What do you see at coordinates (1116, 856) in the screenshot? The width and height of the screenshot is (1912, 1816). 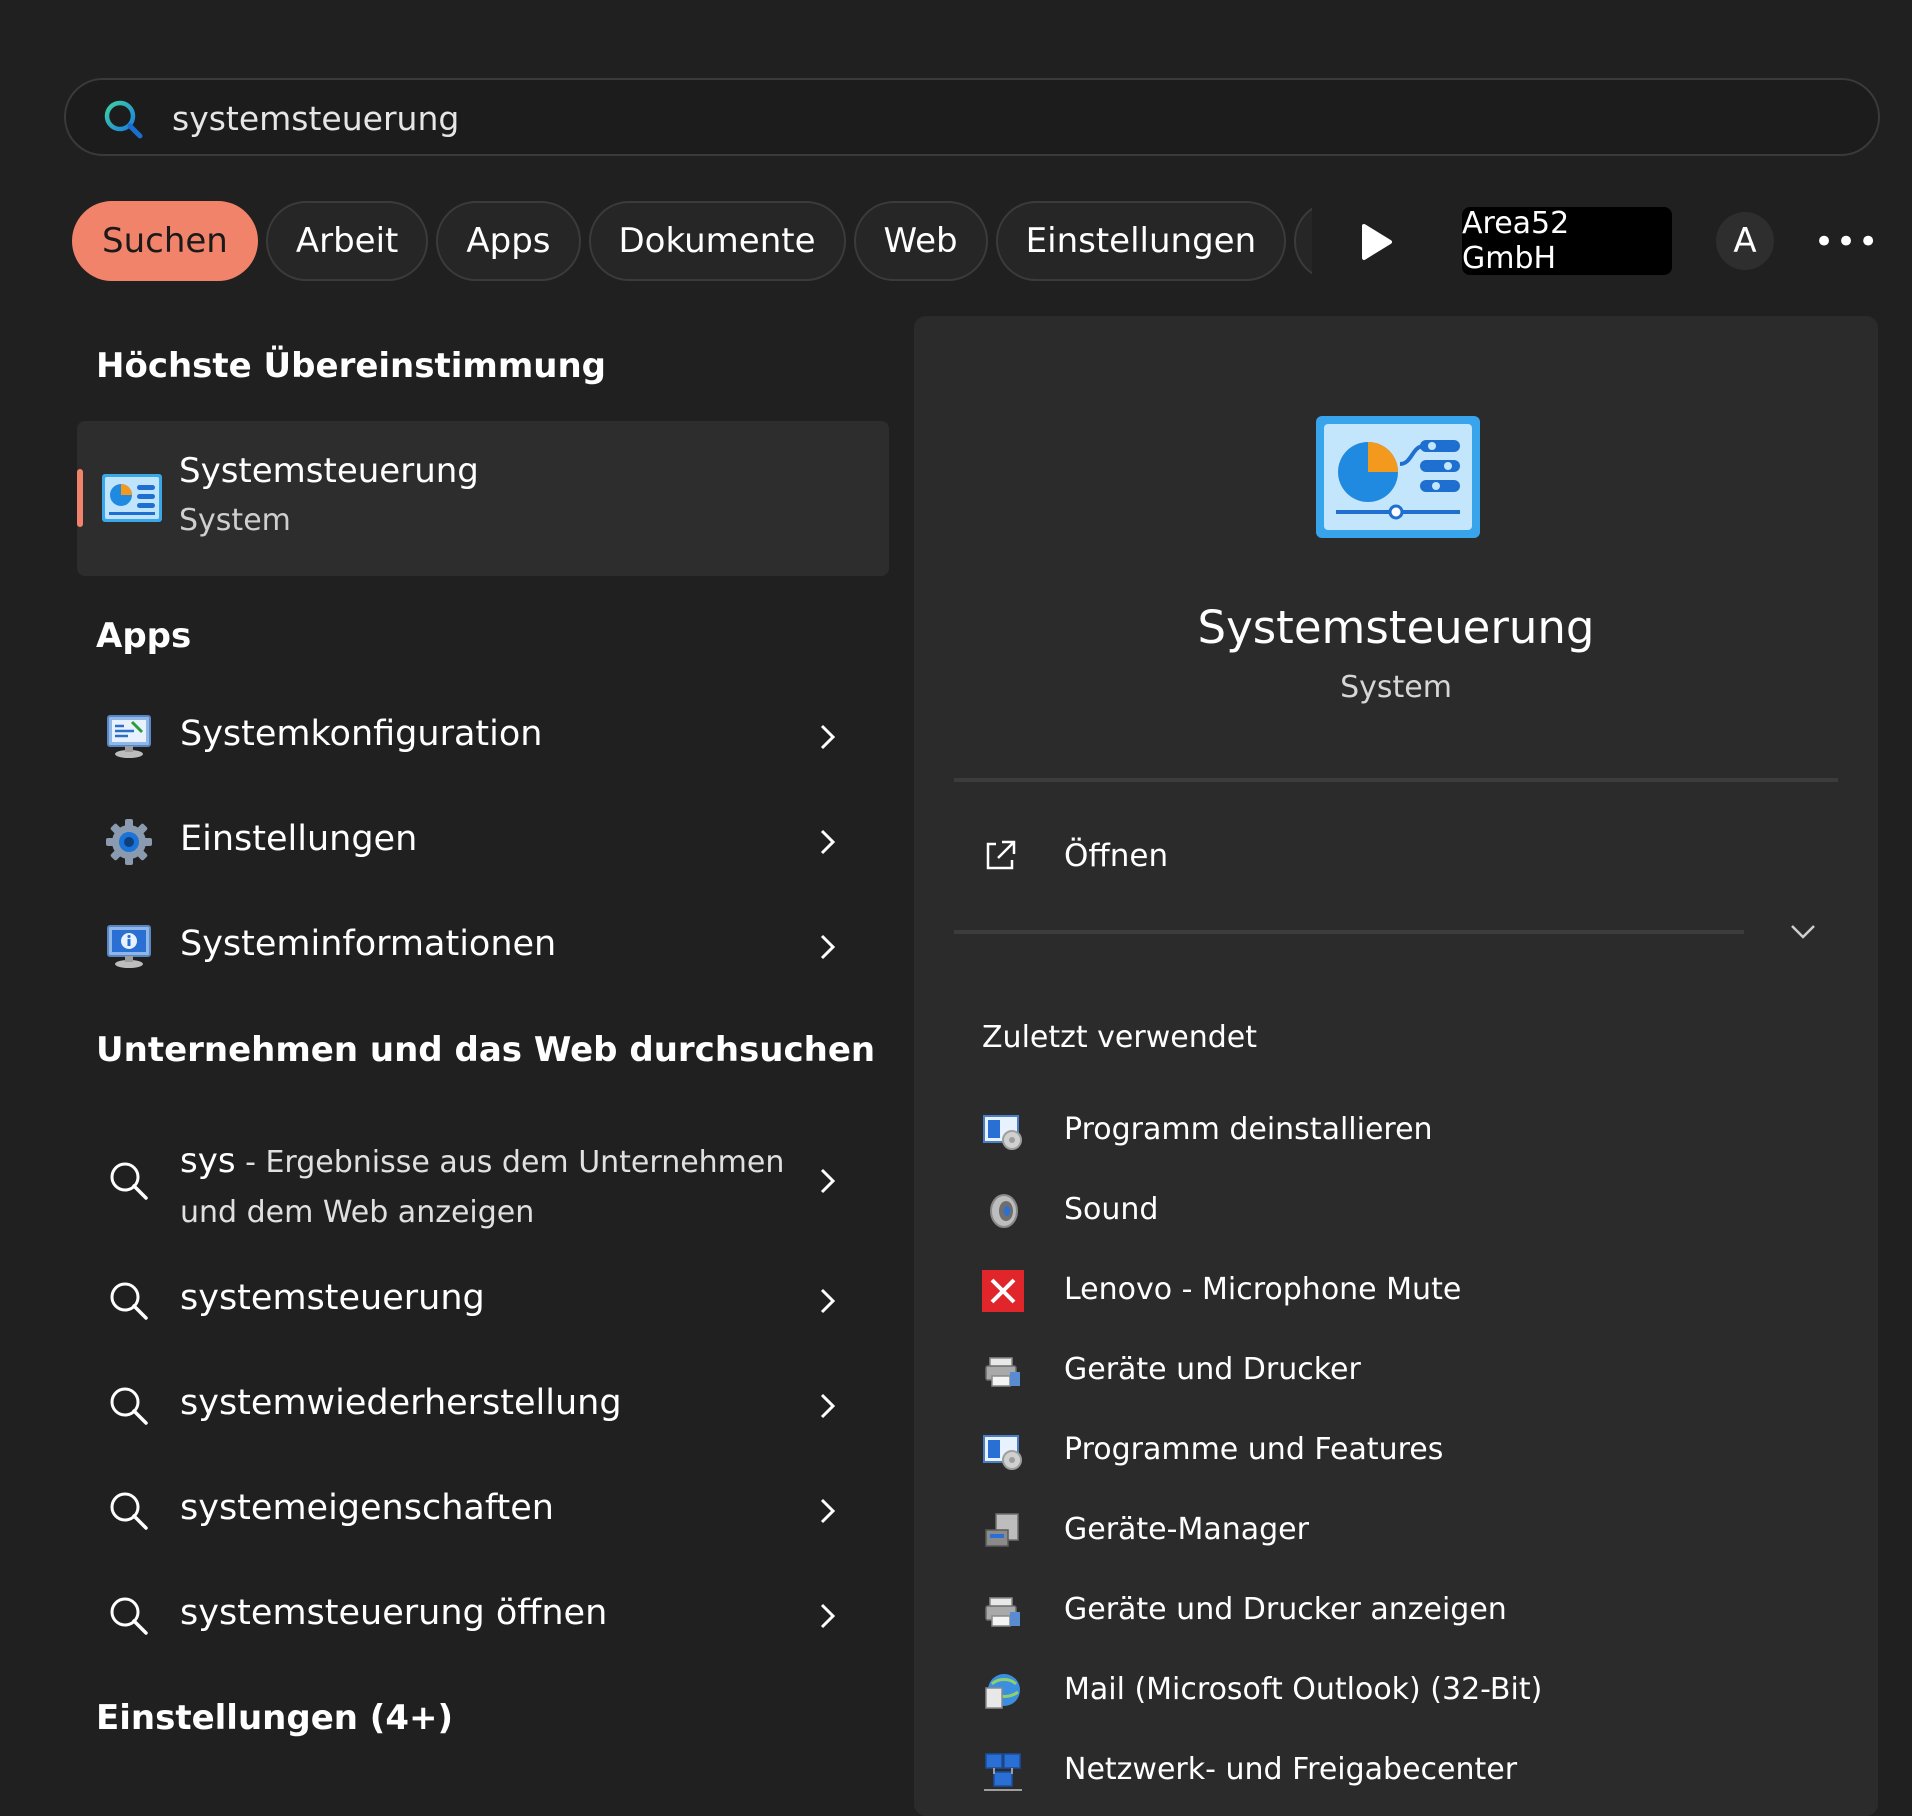 I see `open-label: Öffnen` at bounding box center [1116, 856].